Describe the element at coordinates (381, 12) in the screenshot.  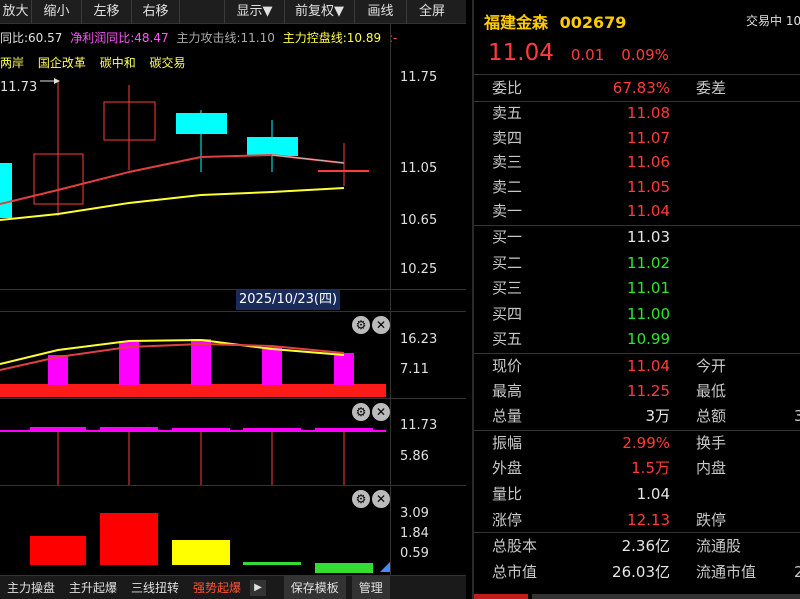
I see `draw-line-button: 画线` at that location.